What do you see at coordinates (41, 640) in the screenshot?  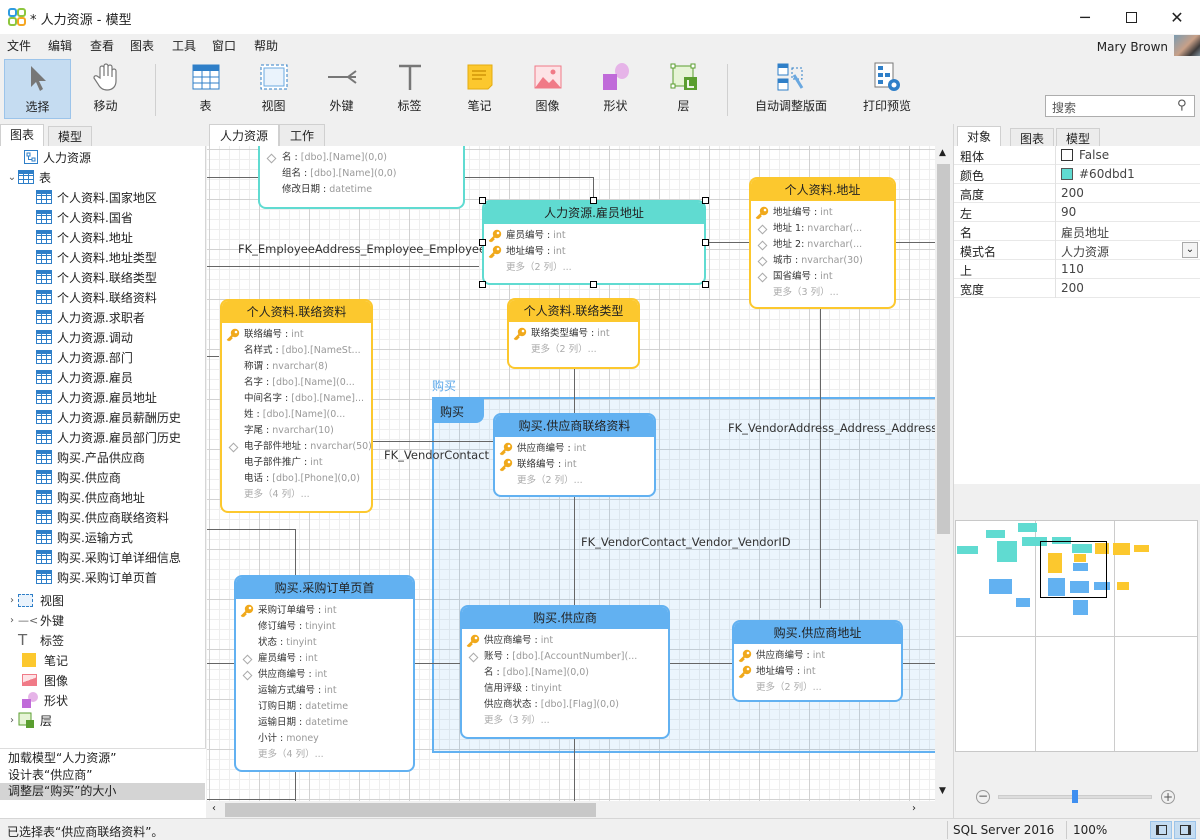 I see `tree-group-labels: T 标签` at bounding box center [41, 640].